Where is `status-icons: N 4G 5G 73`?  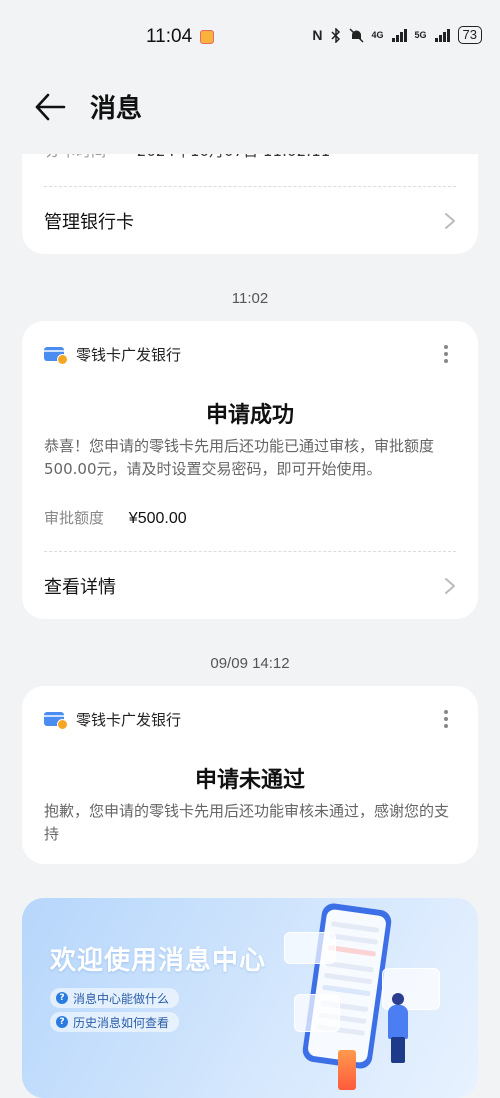
status-icons: N 4G 5G 73 is located at coordinates (397, 35).